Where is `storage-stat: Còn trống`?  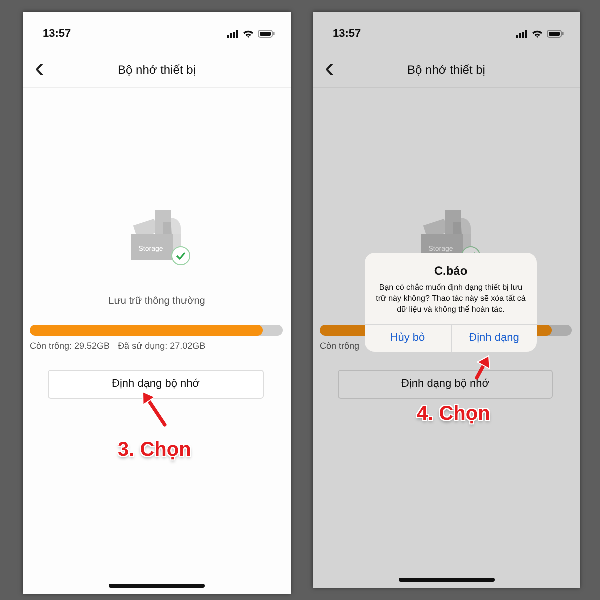
storage-stat: Còn trống is located at coordinates (340, 346).